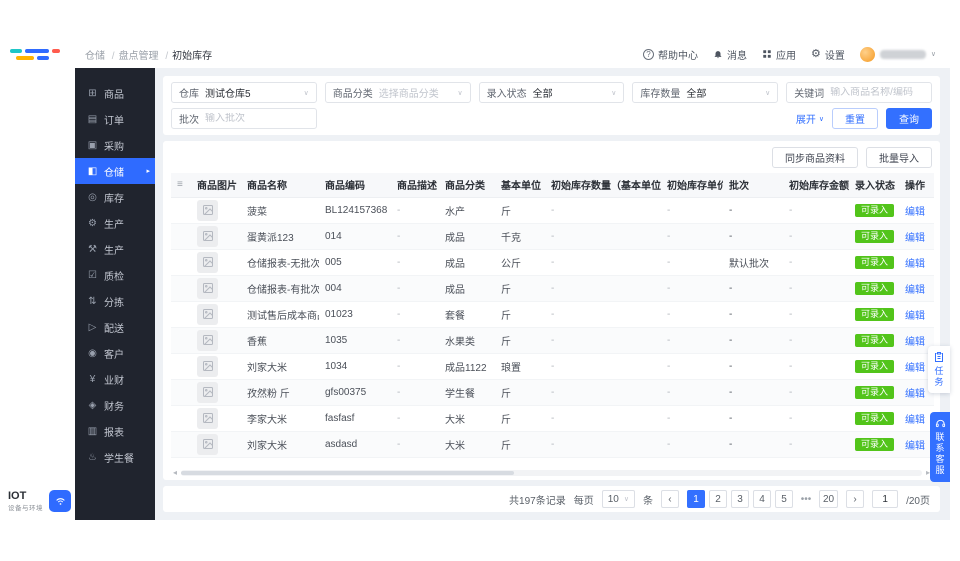 The image size is (960, 561). Describe the element at coordinates (809, 94) in the screenshot. I see `keyword-label: 关键词` at that location.